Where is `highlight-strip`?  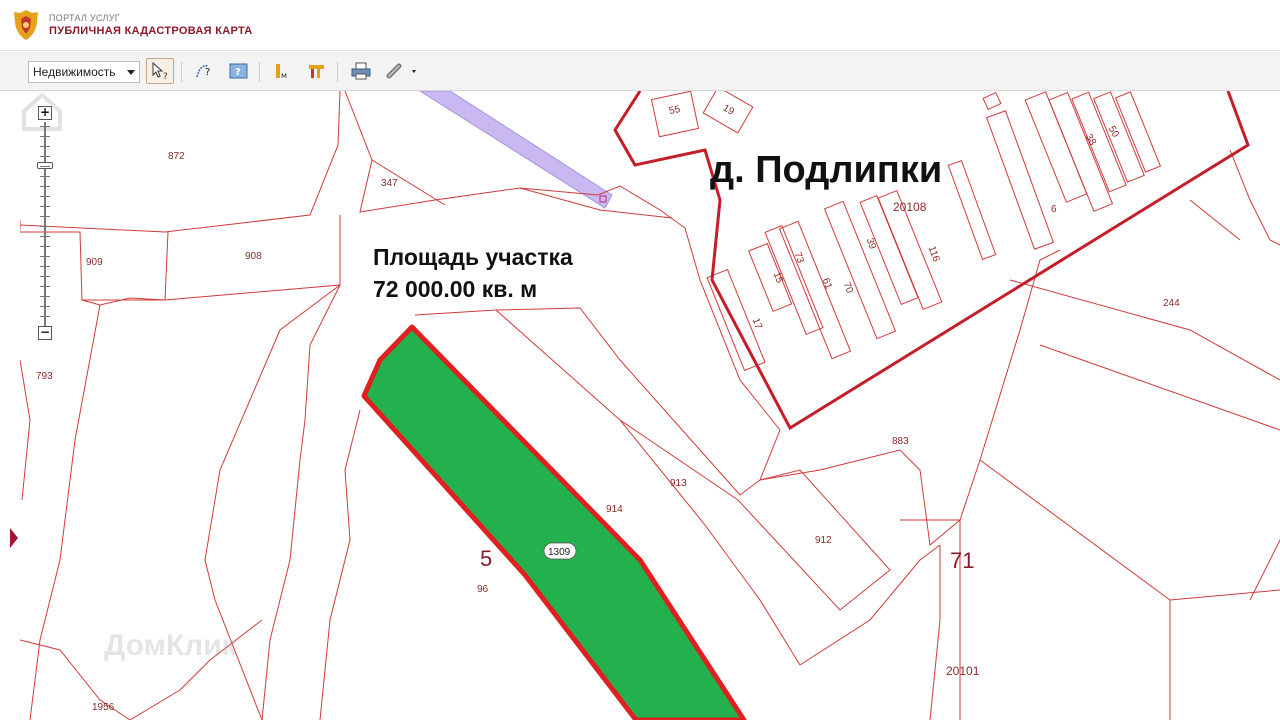
highlight-strip is located at coordinates (516, 150).